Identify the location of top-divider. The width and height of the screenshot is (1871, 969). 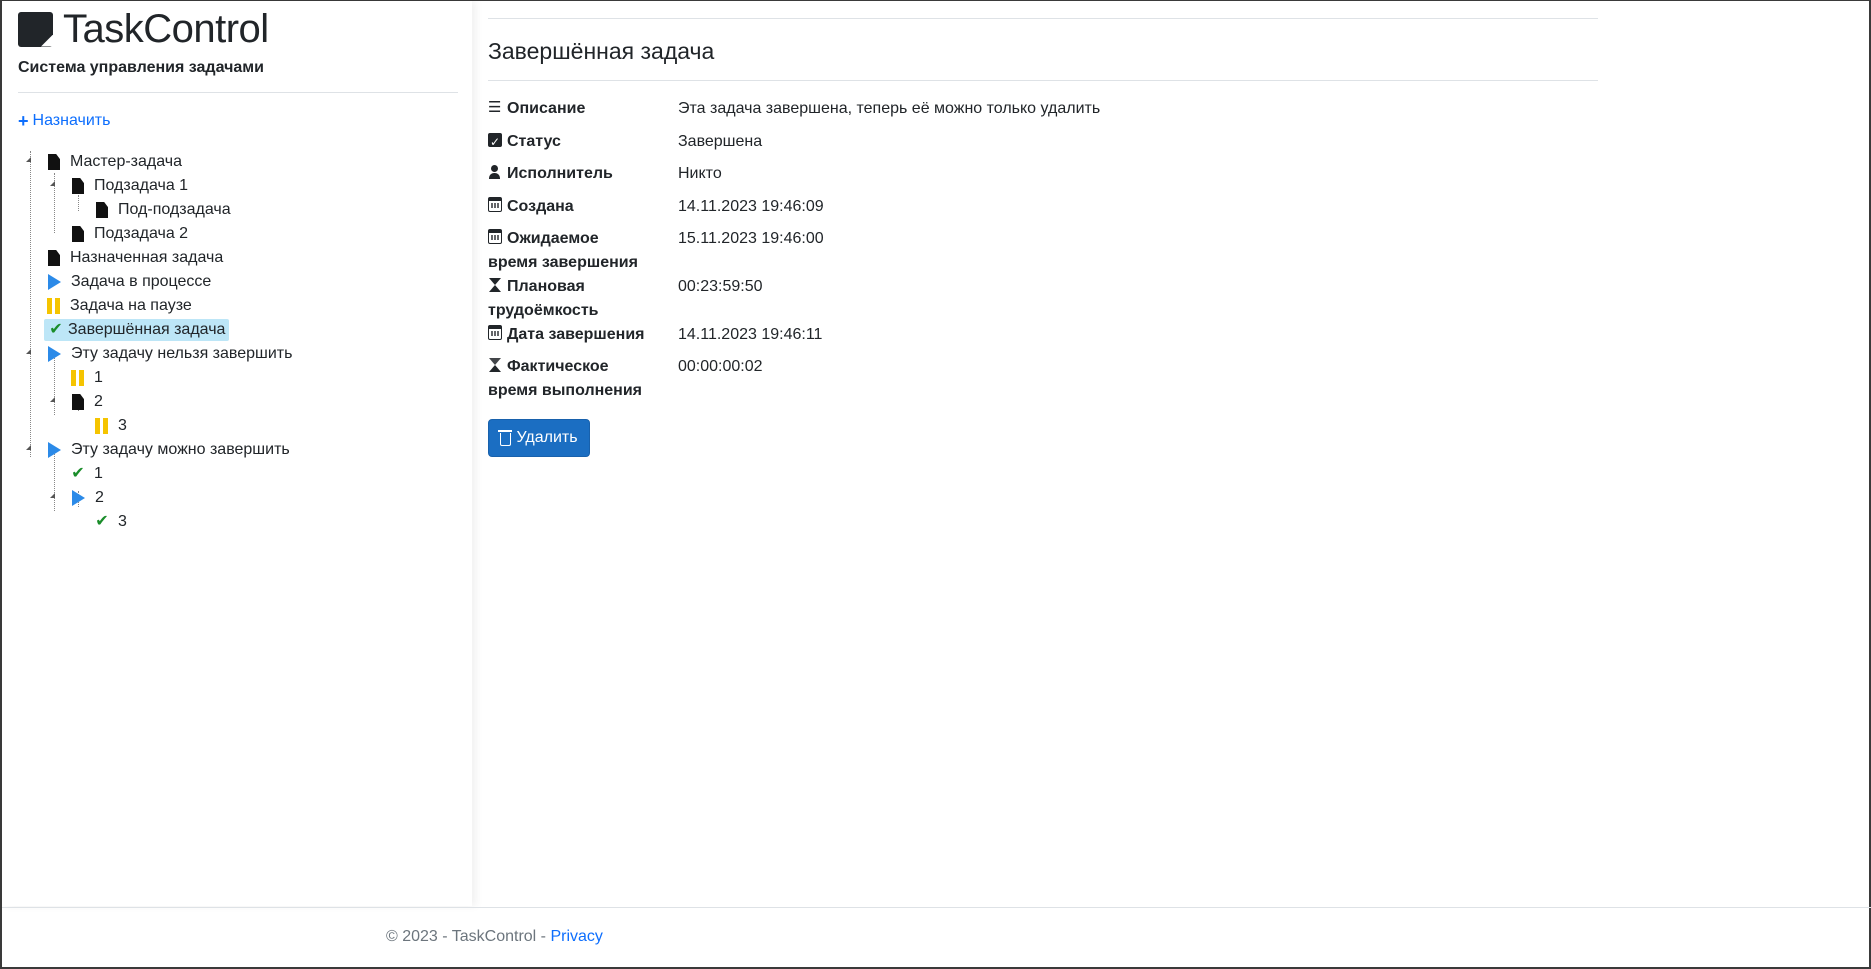
(1043, 18).